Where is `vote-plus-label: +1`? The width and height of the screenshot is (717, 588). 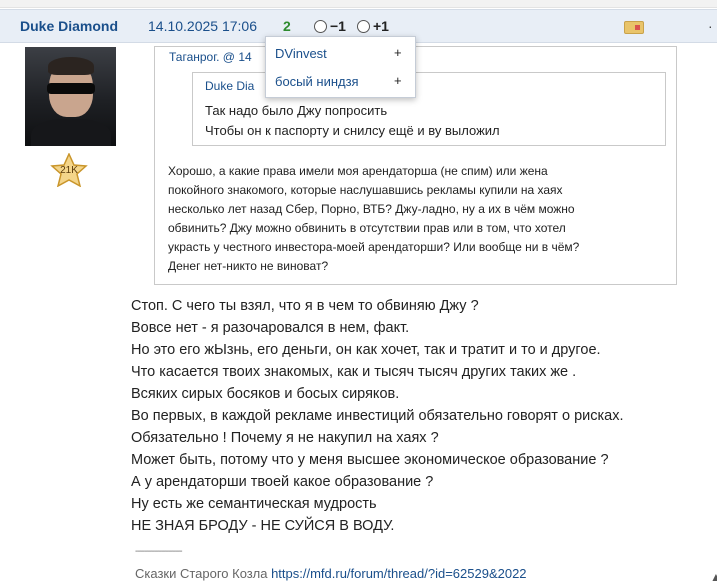 vote-plus-label: +1 is located at coordinates (381, 26).